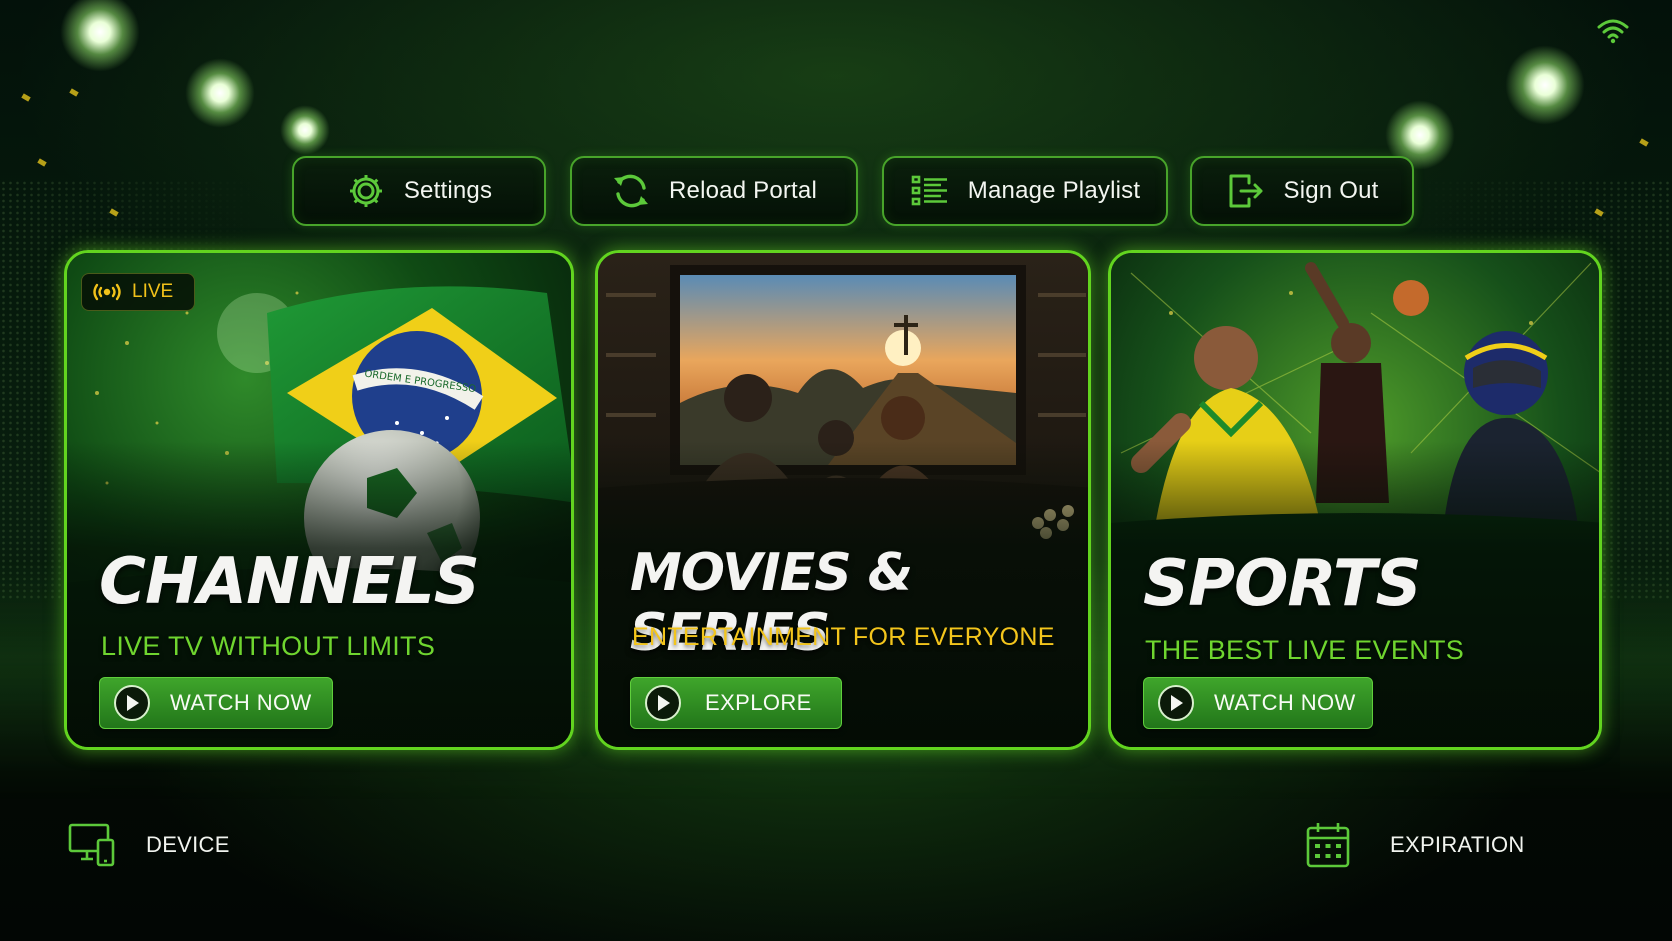 Image resolution: width=1672 pixels, height=941 pixels. Describe the element at coordinates (1331, 190) in the screenshot. I see `sign-out-label: Sign Out` at that location.